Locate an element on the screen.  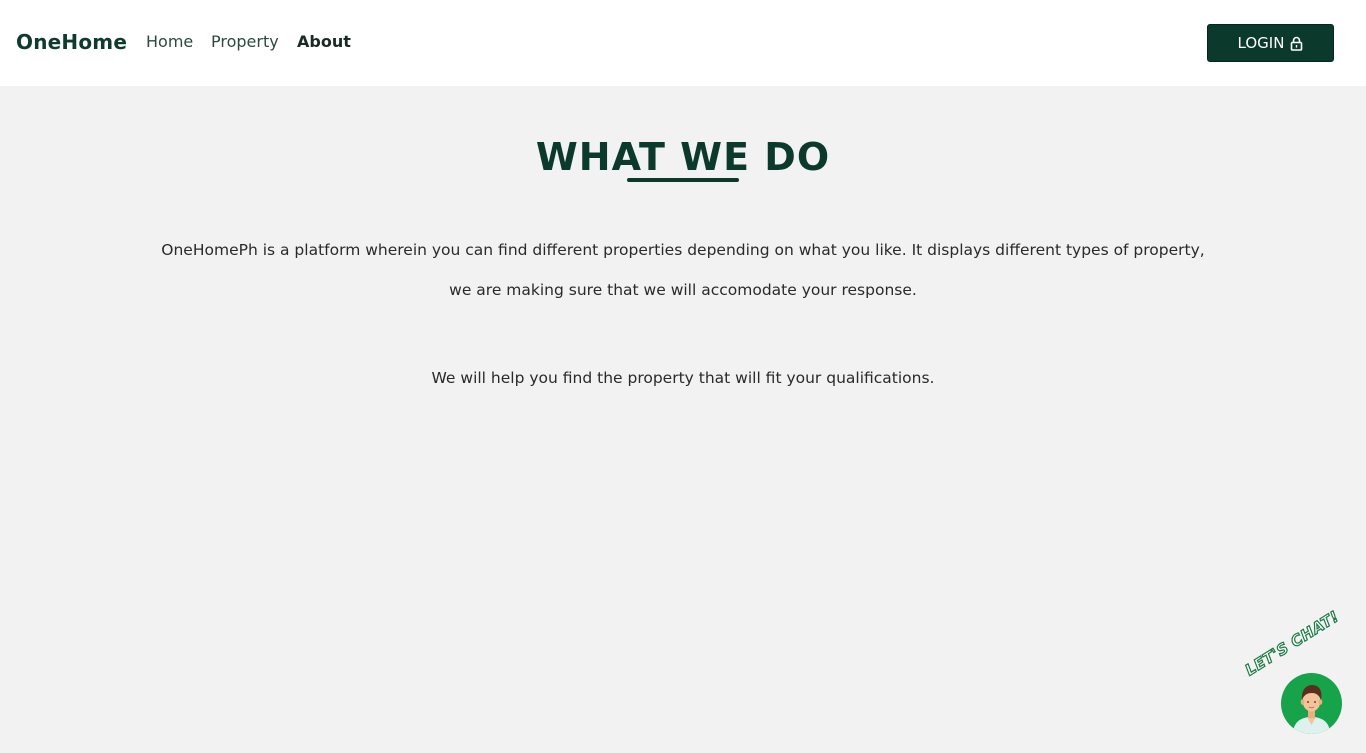
chat-widget: LET'S CHAT! is located at coordinates (1296, 672).